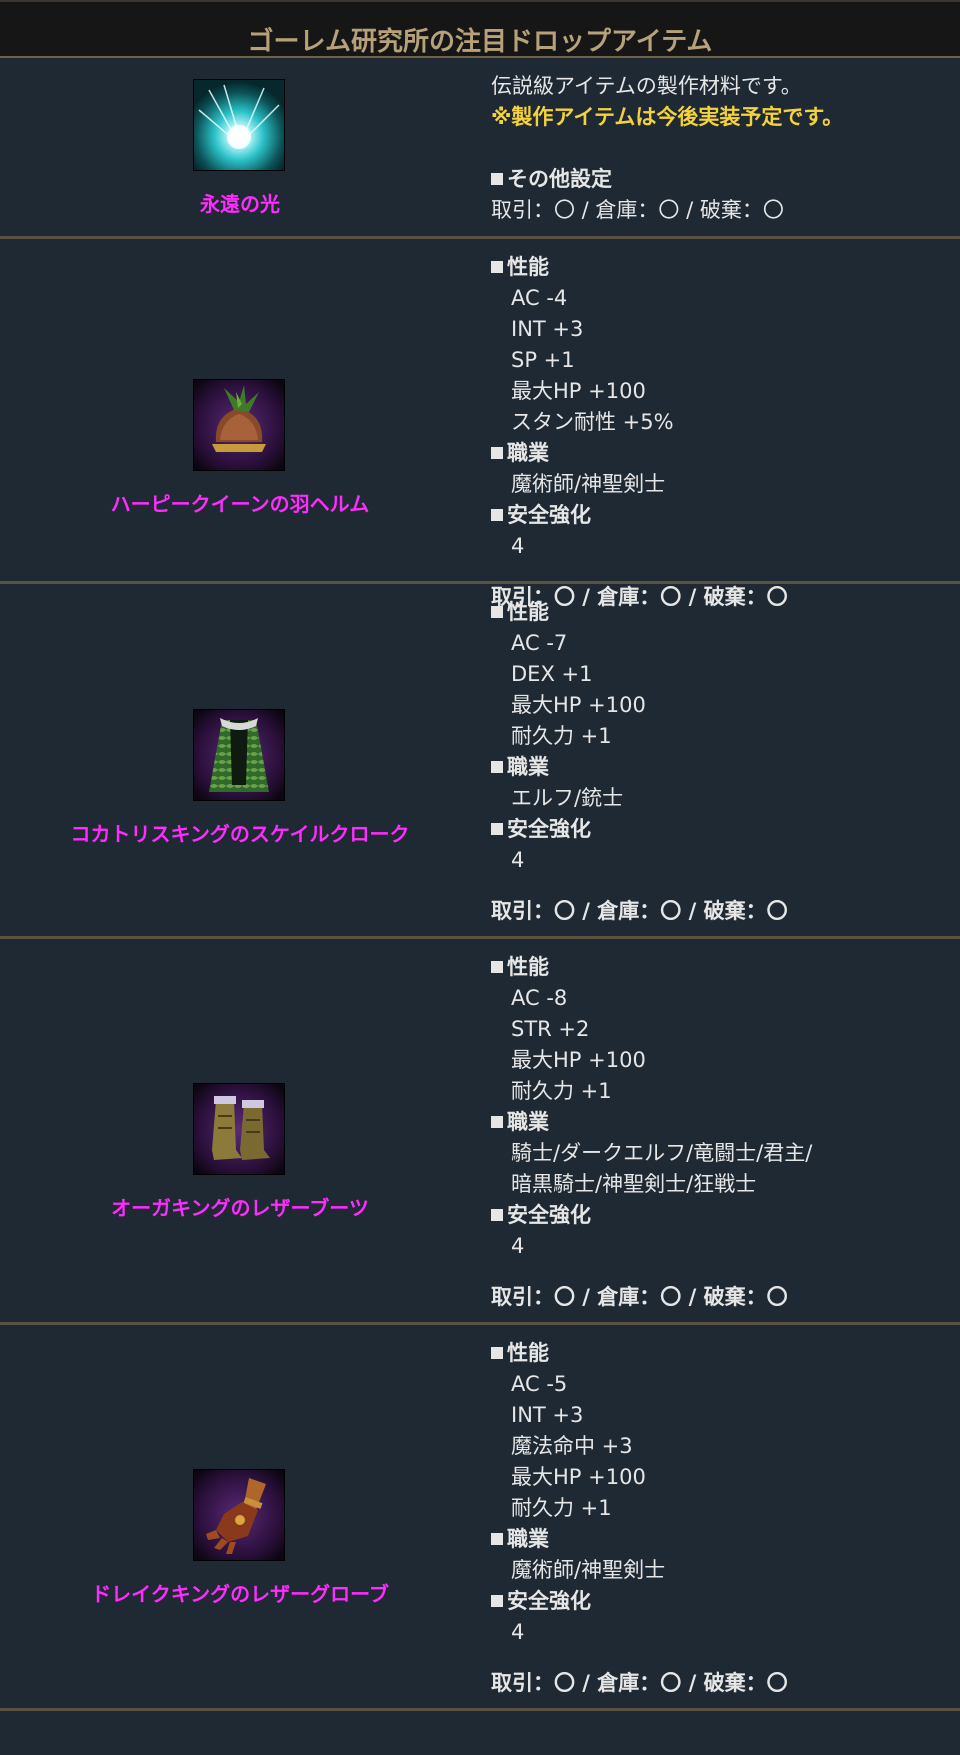 The width and height of the screenshot is (960, 1755). What do you see at coordinates (239, 425) in the screenshot?
I see `feather-helm-icon` at bounding box center [239, 425].